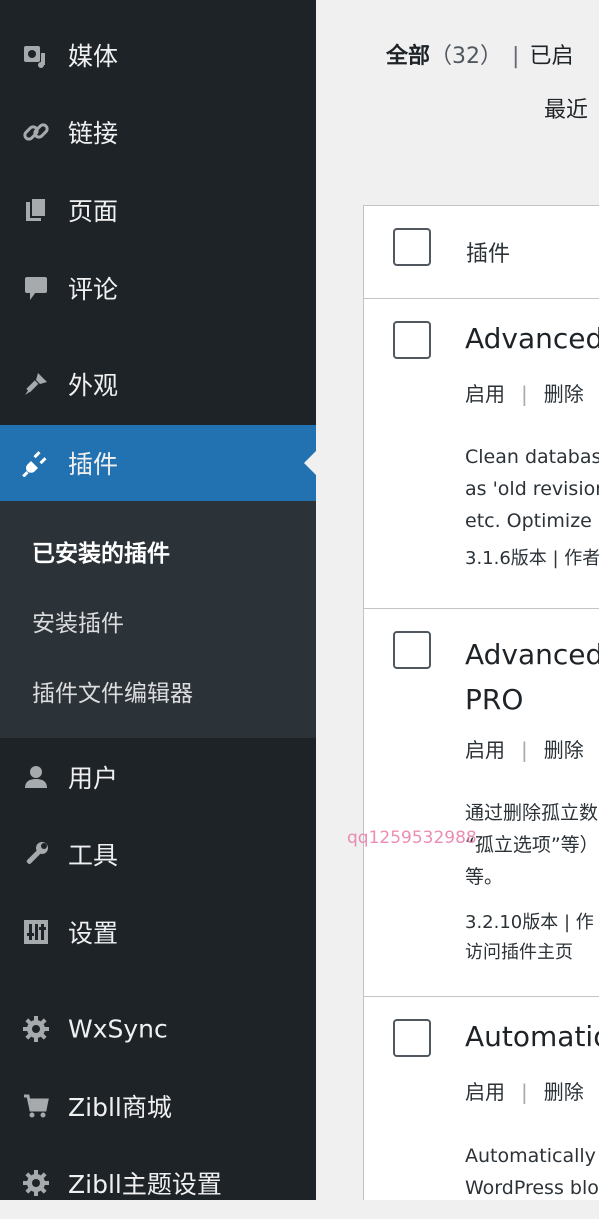 This screenshot has height=1219, width=599. What do you see at coordinates (532, 1036) in the screenshot?
I see `plugin-name: Automatio` at bounding box center [532, 1036].